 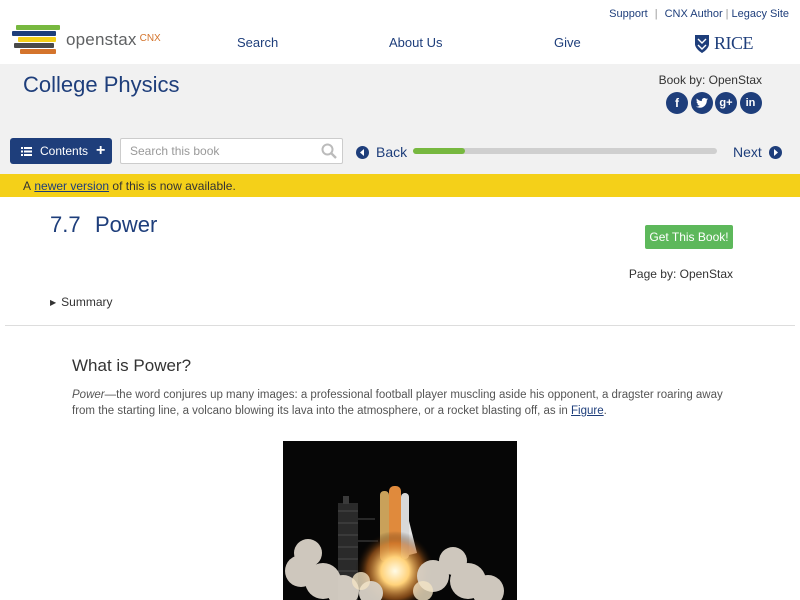 I want to click on notice-suffix: of this is now available., so click(x=174, y=185).